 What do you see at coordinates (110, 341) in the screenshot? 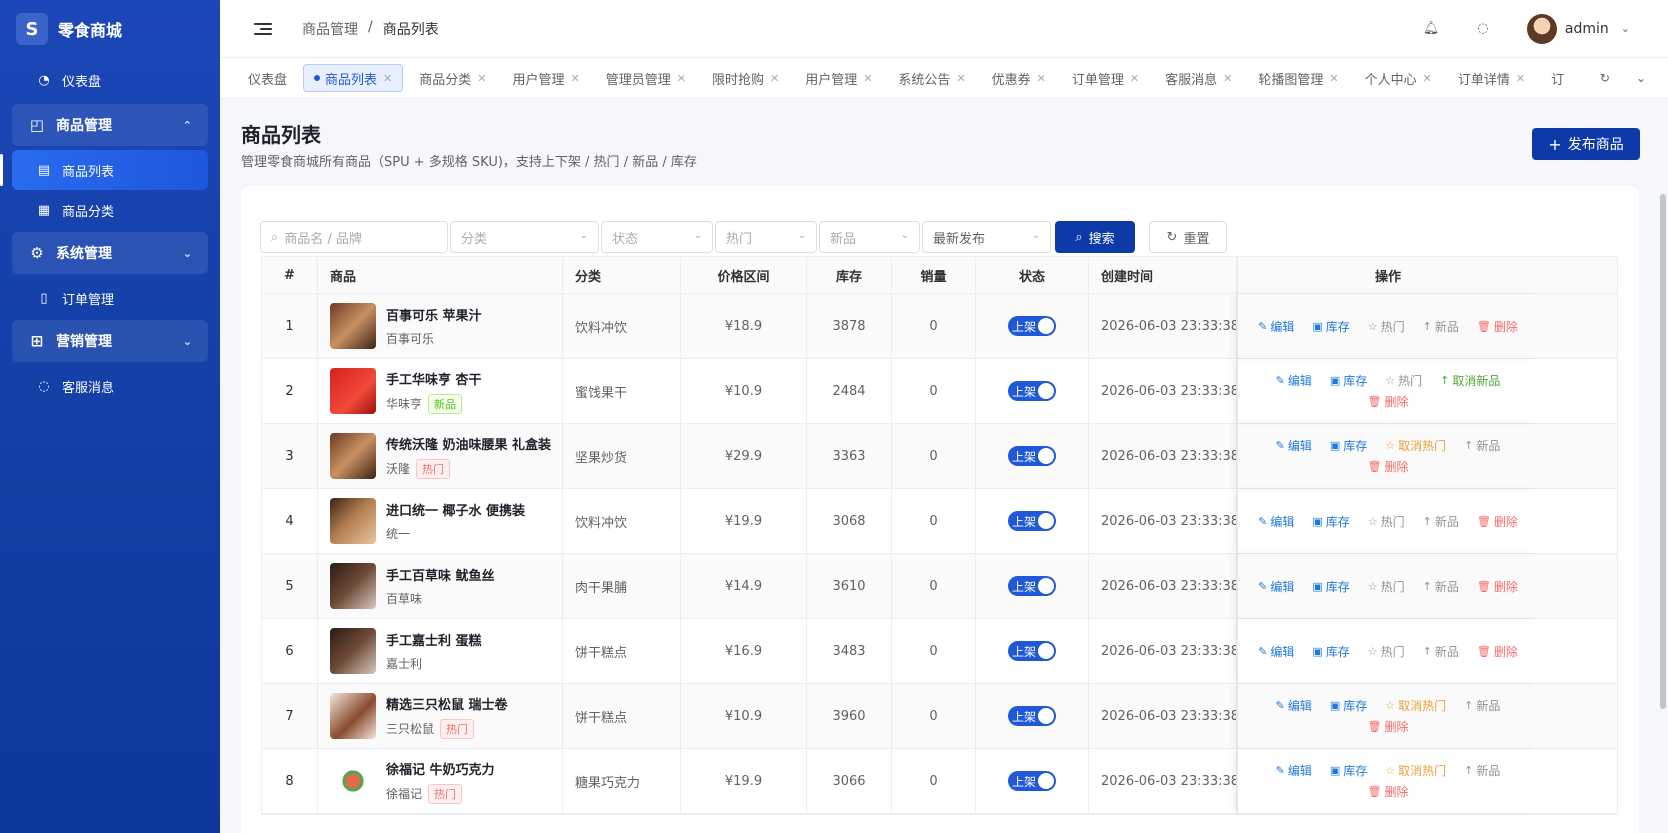
I see `sidebar-group-marketing: ⊞ 营销管理 ⌄` at bounding box center [110, 341].